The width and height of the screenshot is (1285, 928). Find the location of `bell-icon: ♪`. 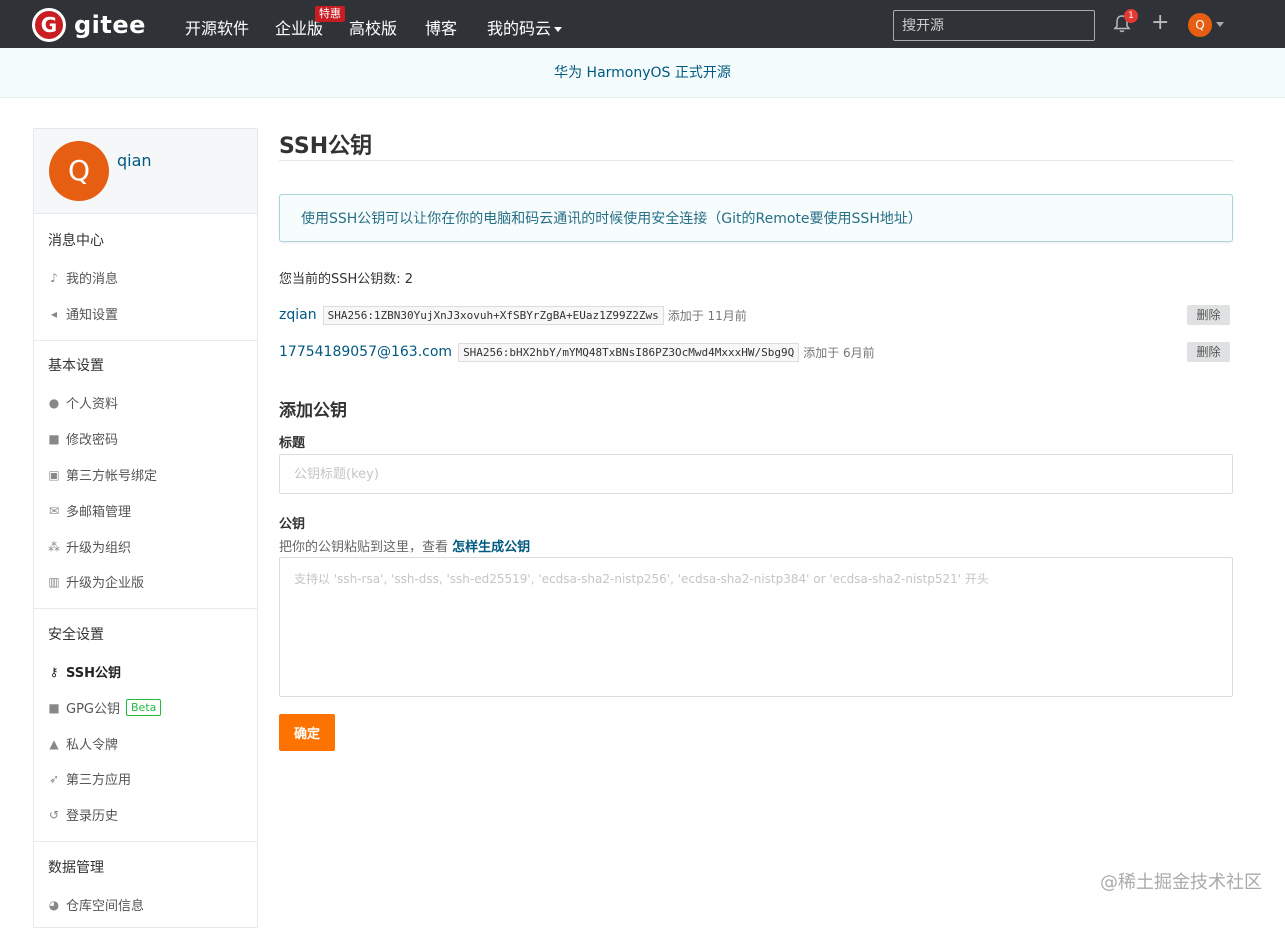

bell-icon: ♪ is located at coordinates (54, 277).